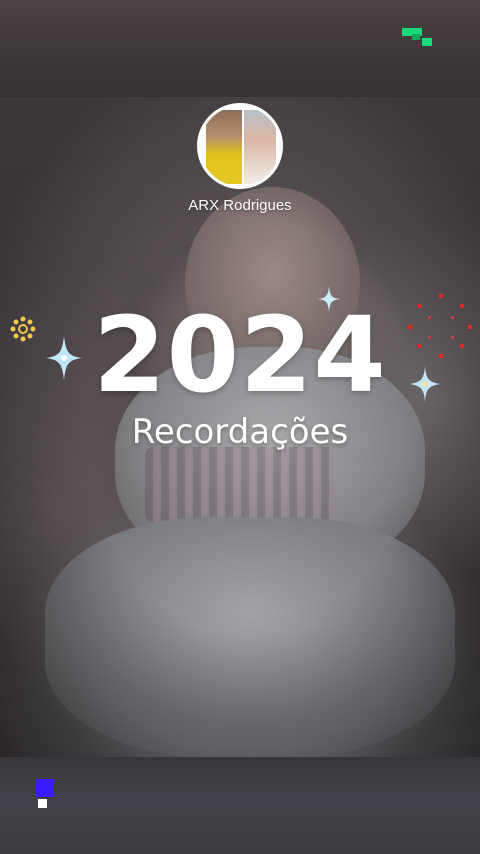 This screenshot has width=480, height=854. I want to click on page-indicator-icon, so click(46, 794).